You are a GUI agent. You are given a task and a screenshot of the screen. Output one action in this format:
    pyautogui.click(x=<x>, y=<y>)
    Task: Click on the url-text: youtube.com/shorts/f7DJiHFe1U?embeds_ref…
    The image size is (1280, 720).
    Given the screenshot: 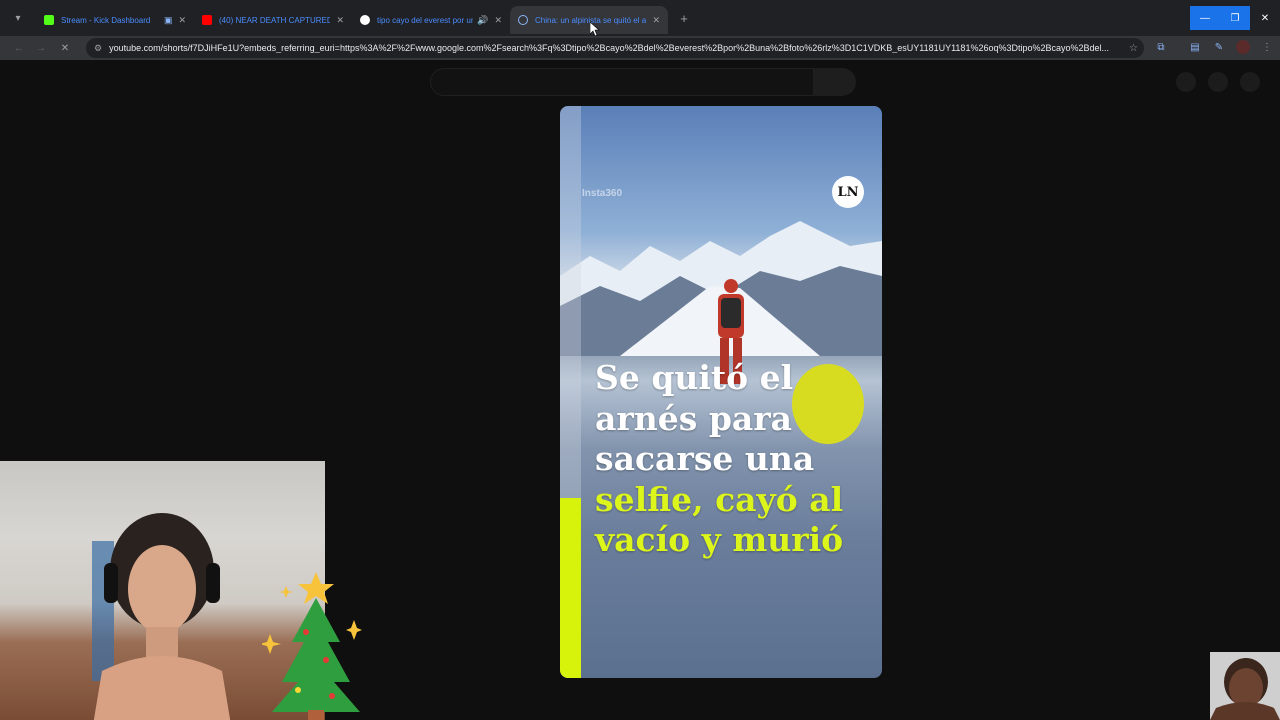 What is the action you would take?
    pyautogui.click(x=609, y=48)
    